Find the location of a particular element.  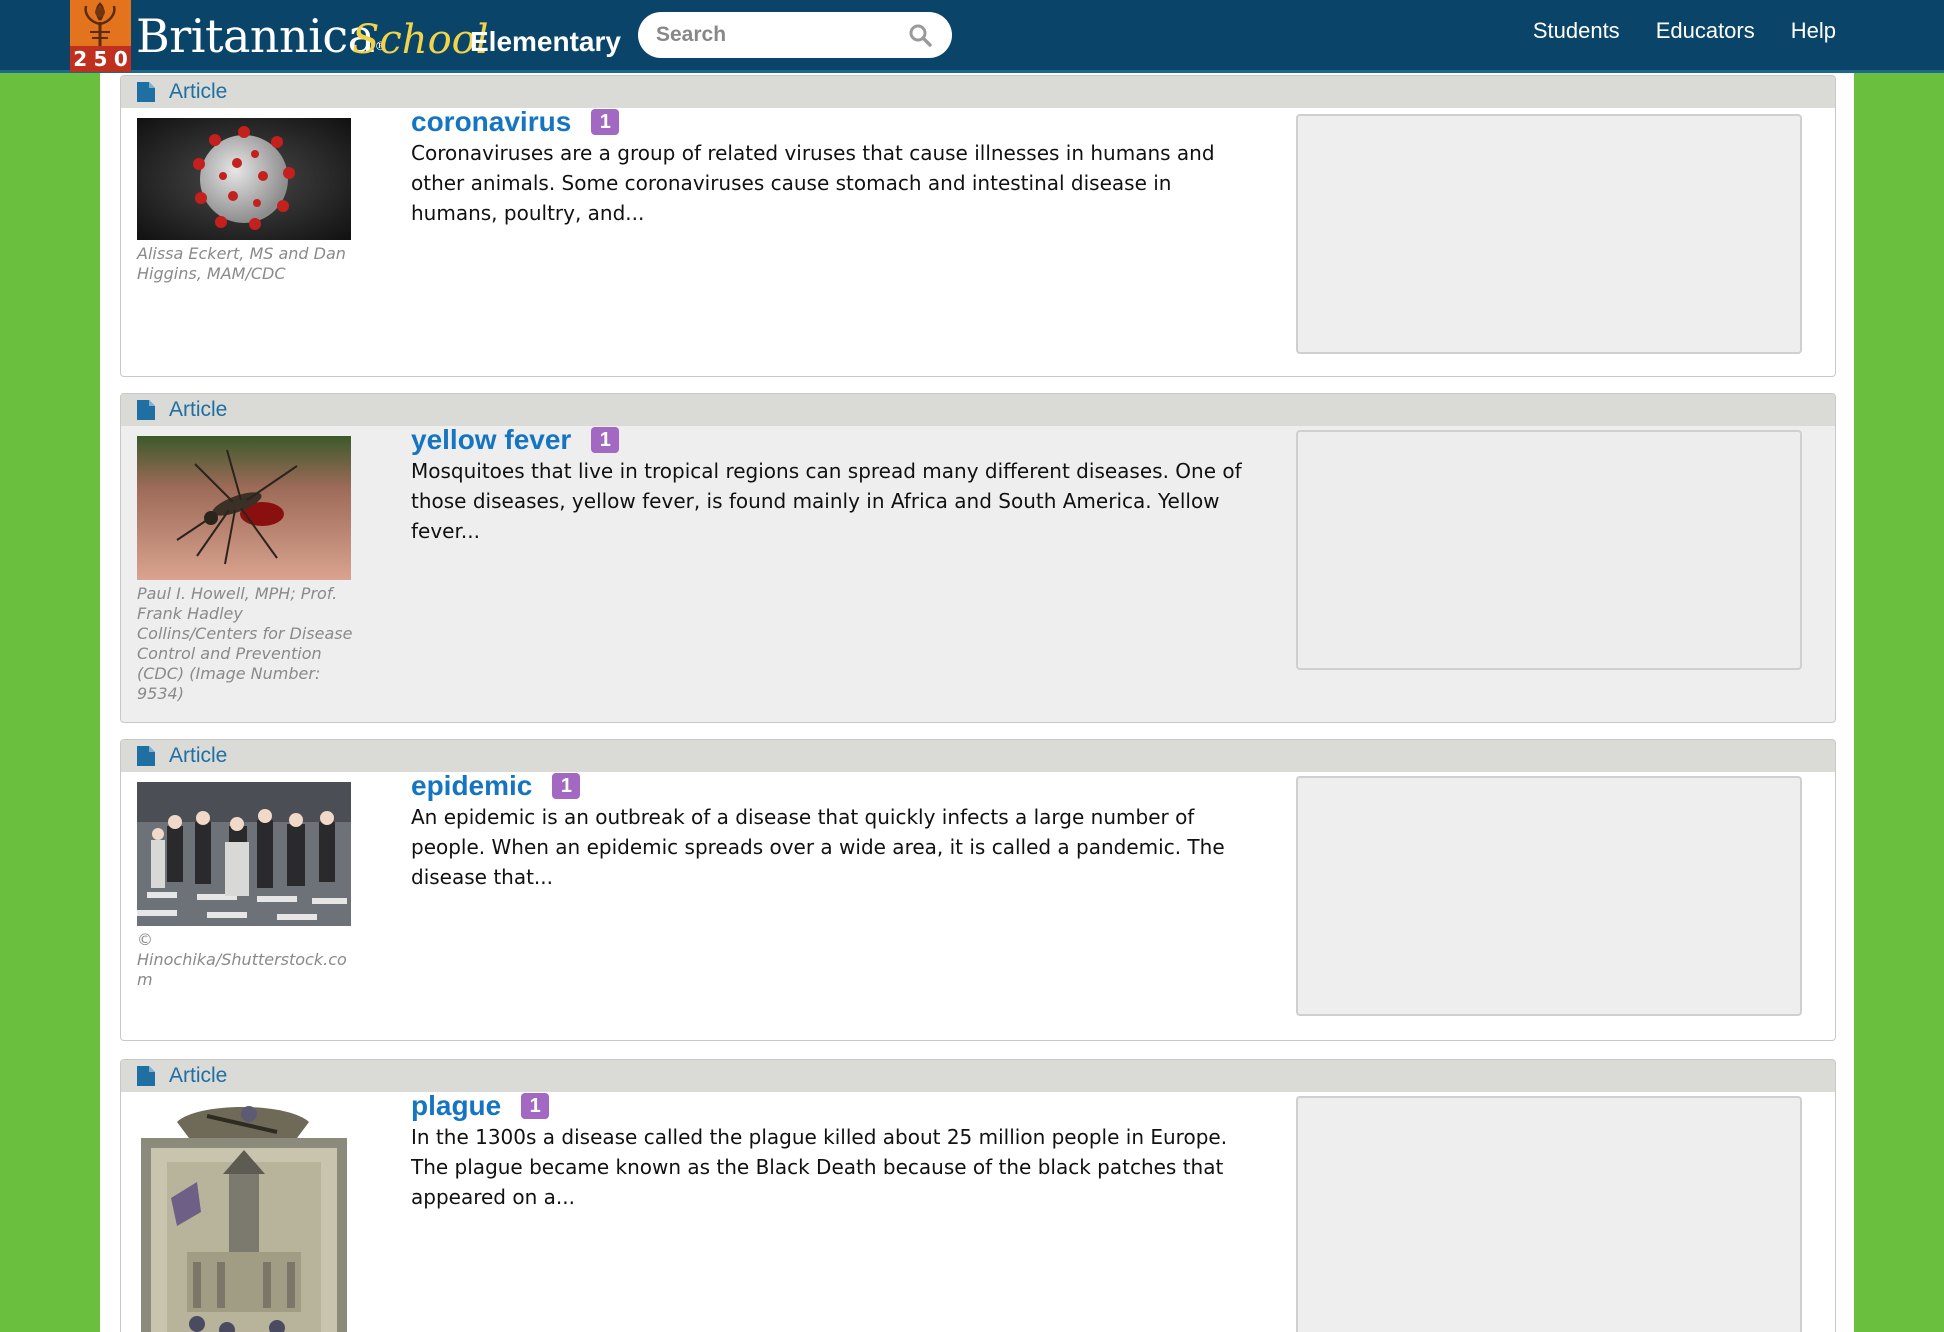

result-title-row: plague 1 is located at coordinates (480, 1106).